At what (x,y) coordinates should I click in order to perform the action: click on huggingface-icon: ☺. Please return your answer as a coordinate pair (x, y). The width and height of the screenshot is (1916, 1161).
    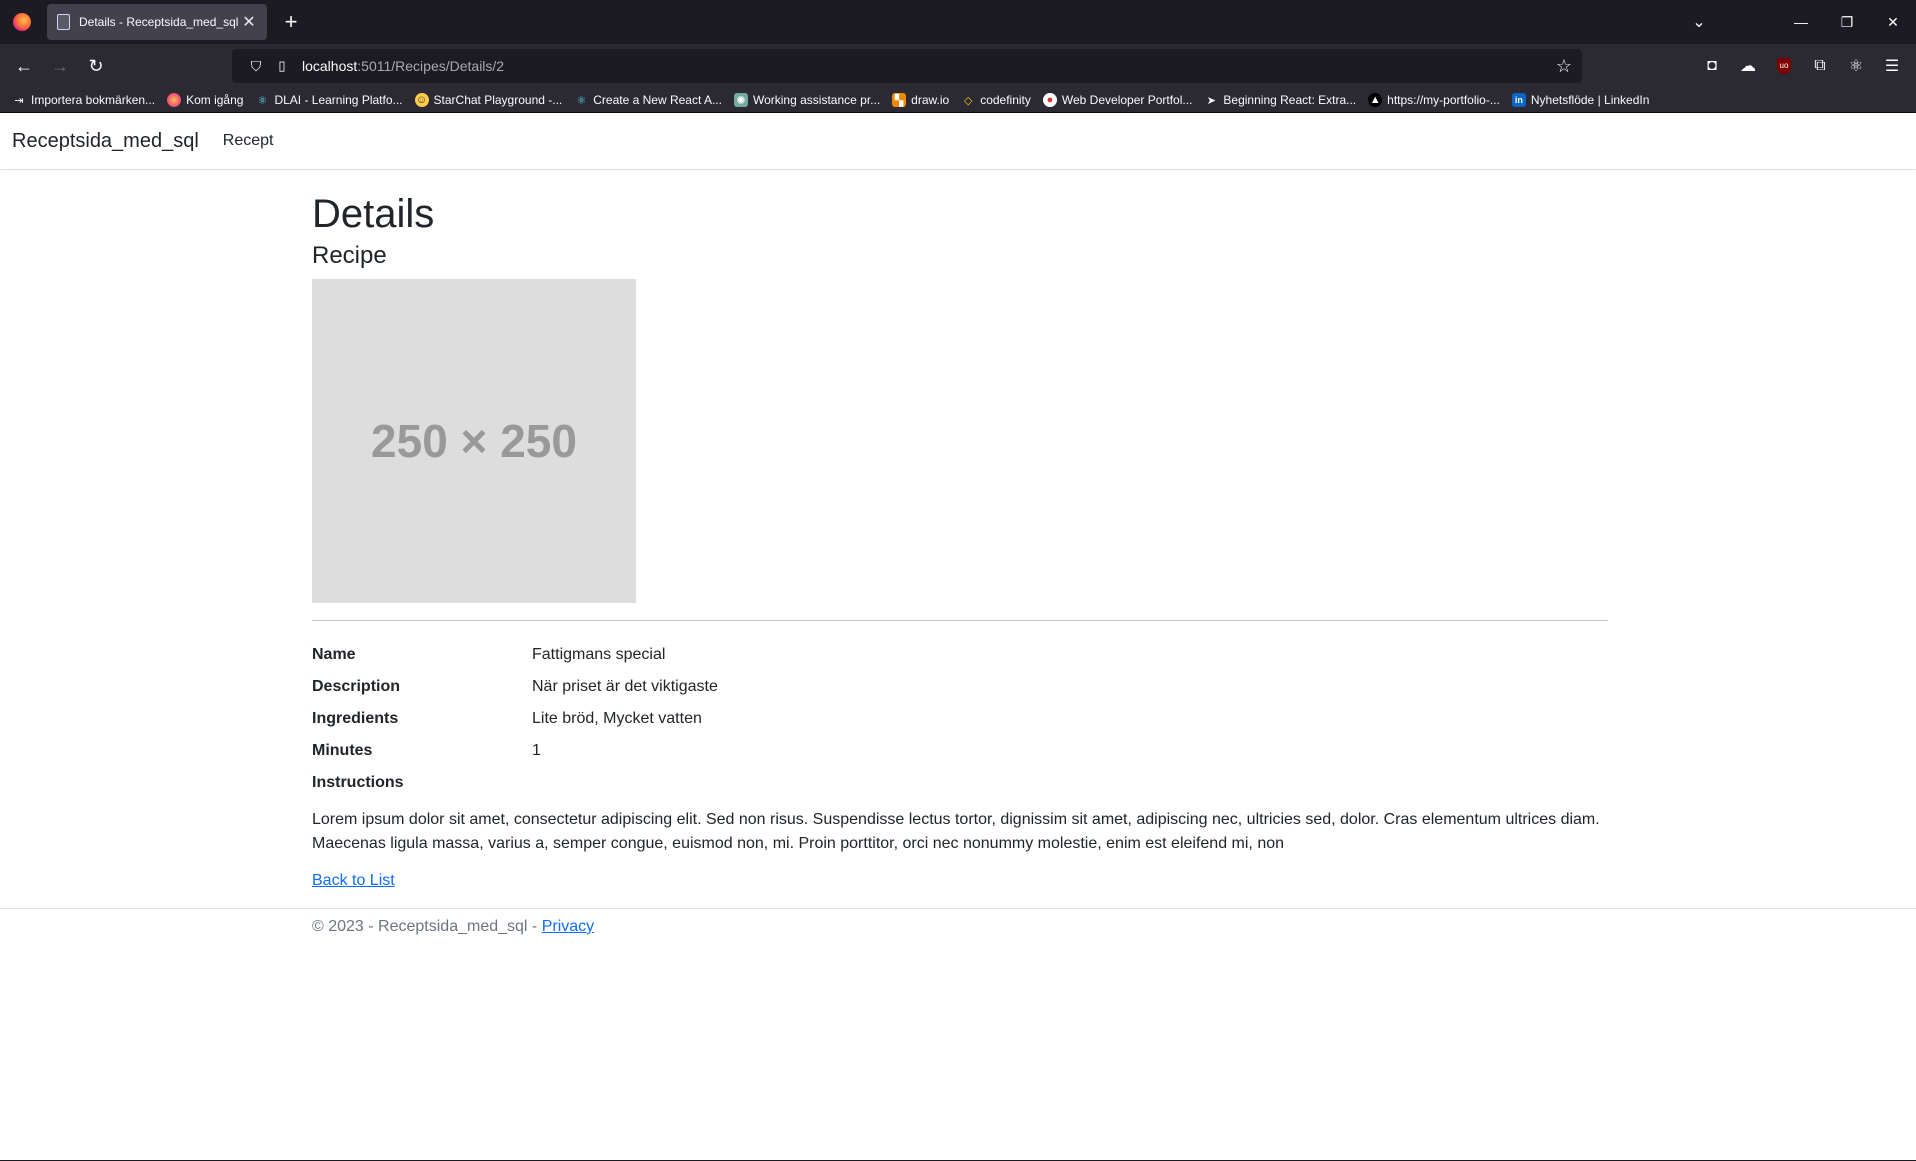
    Looking at the image, I should click on (421, 100).